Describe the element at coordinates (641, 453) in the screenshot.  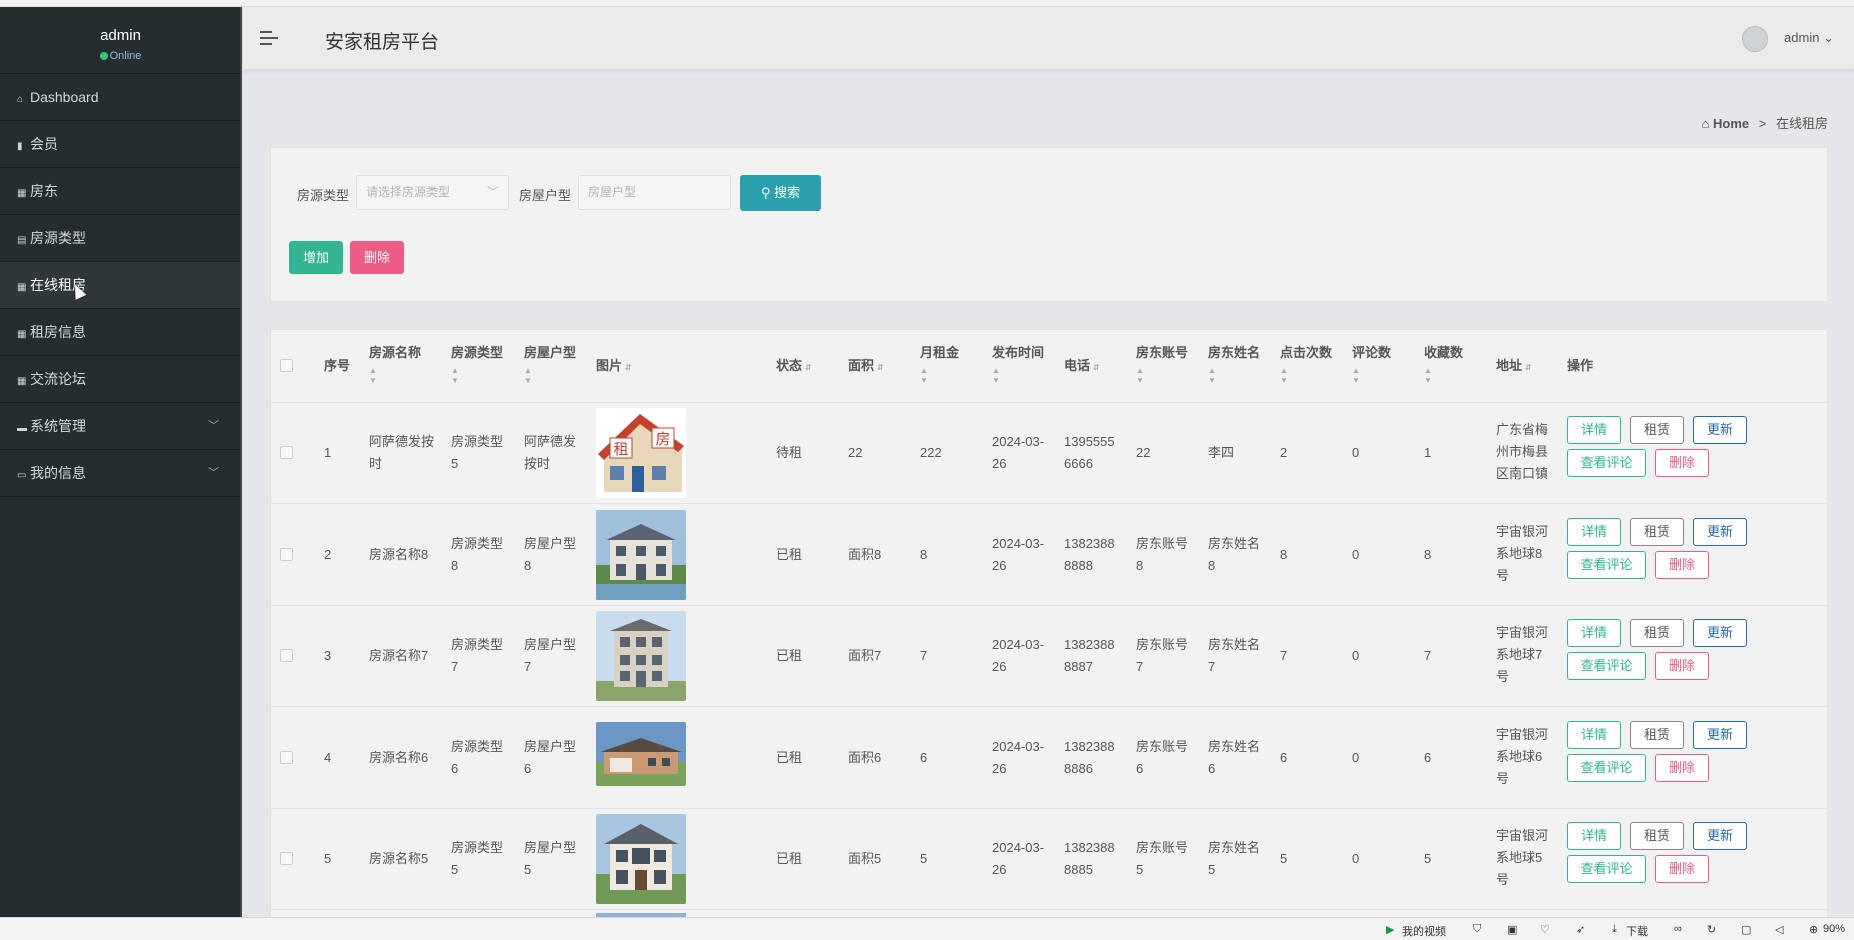
I see `house-image: 租 房` at that location.